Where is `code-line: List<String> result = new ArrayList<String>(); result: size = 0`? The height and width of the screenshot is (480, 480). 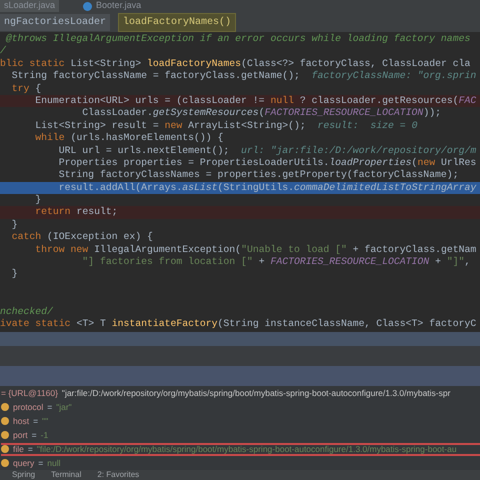 code-line: List<String> result = new ArrayList<String>(); result: size = 0 is located at coordinates (226, 126).